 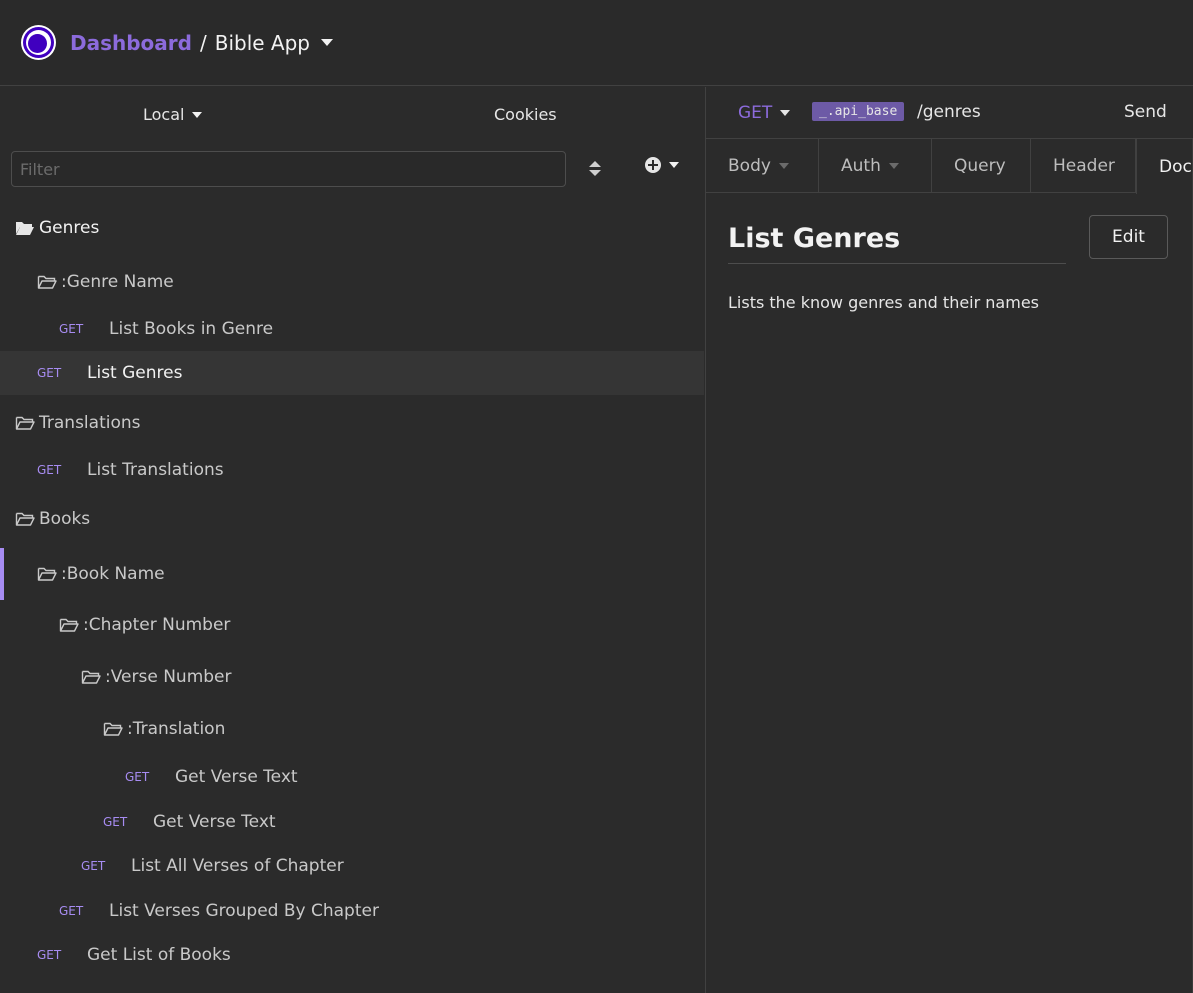 What do you see at coordinates (135, 373) in the screenshot?
I see `tree-item-label: List Genres` at bounding box center [135, 373].